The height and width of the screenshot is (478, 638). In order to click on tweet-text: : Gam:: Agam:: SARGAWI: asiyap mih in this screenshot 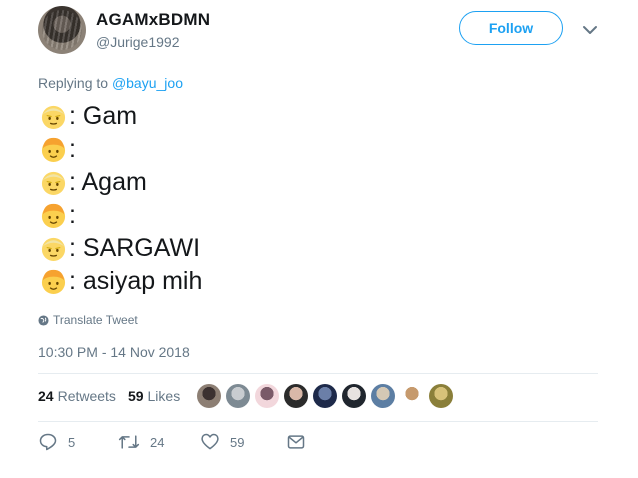, I will do `click(121, 199)`.